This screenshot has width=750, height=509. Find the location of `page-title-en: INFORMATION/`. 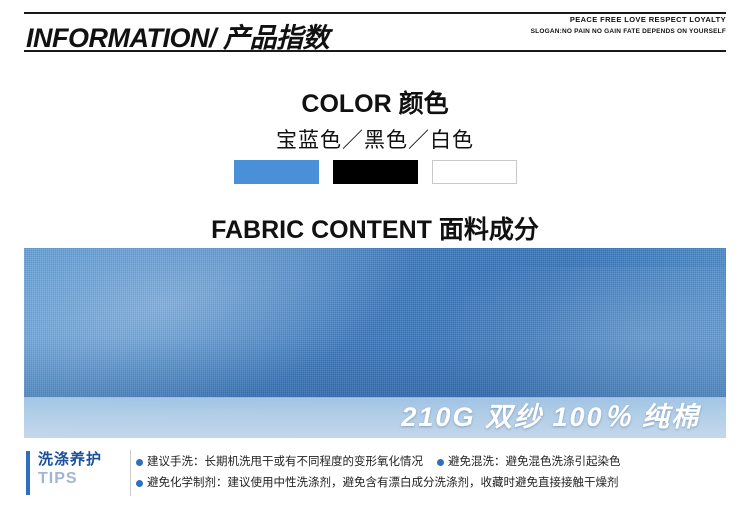

page-title-en: INFORMATION/ is located at coordinates (121, 38).